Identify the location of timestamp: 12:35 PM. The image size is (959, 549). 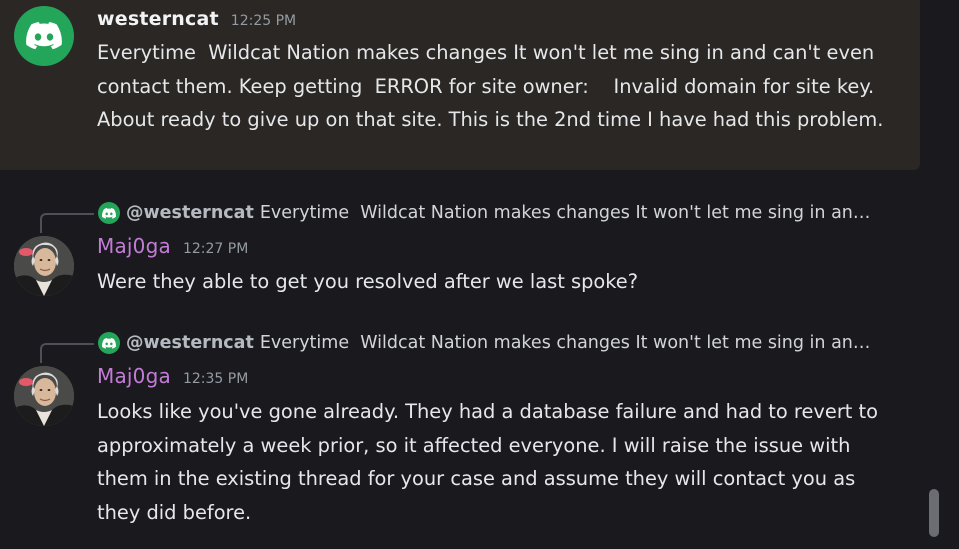
(215, 379).